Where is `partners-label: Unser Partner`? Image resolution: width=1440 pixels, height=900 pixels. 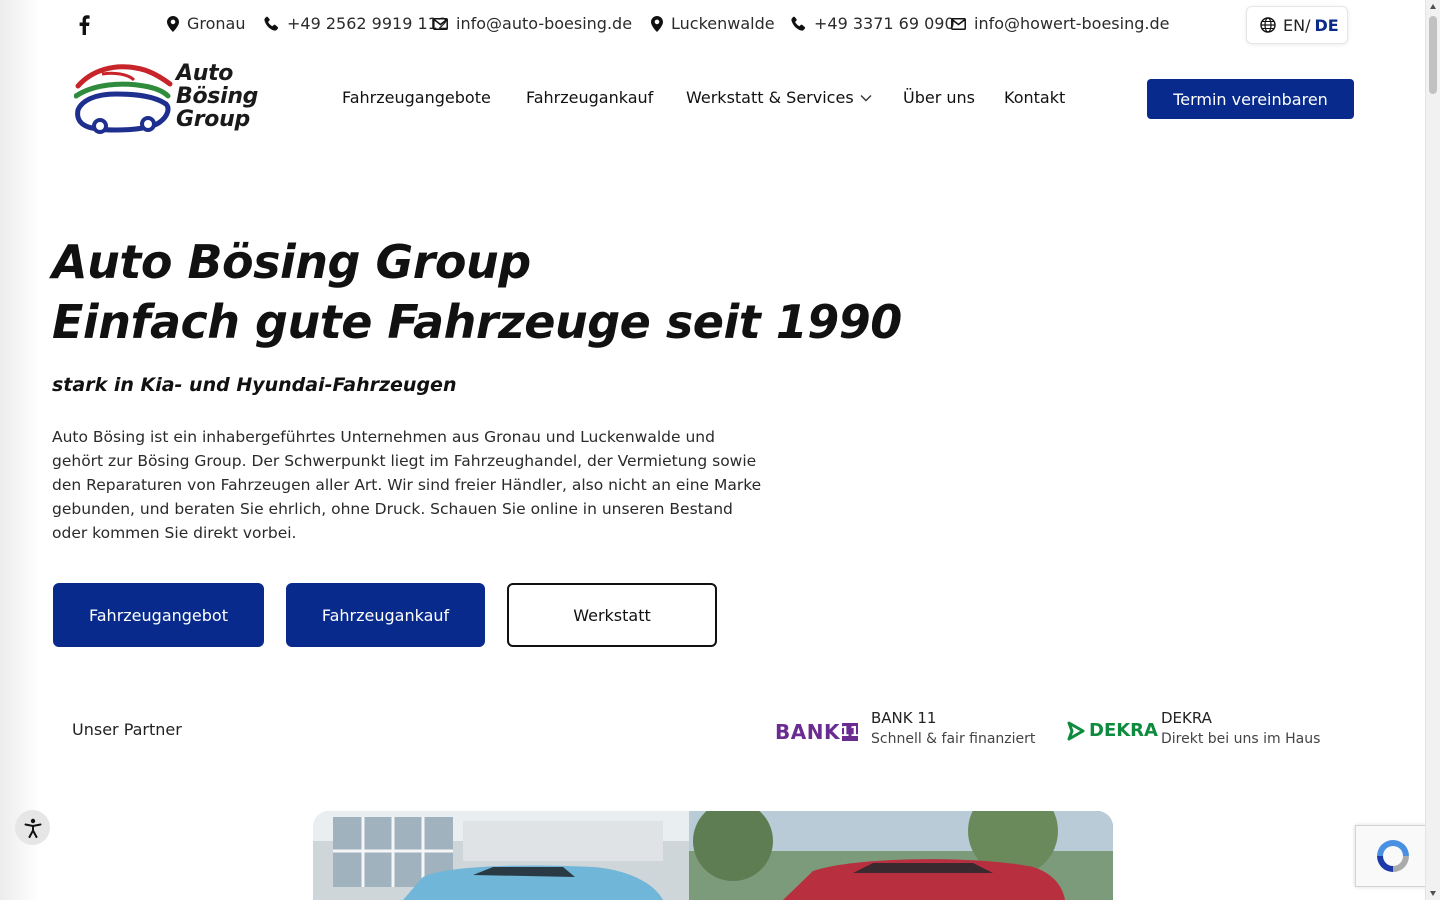 partners-label: Unser Partner is located at coordinates (127, 729).